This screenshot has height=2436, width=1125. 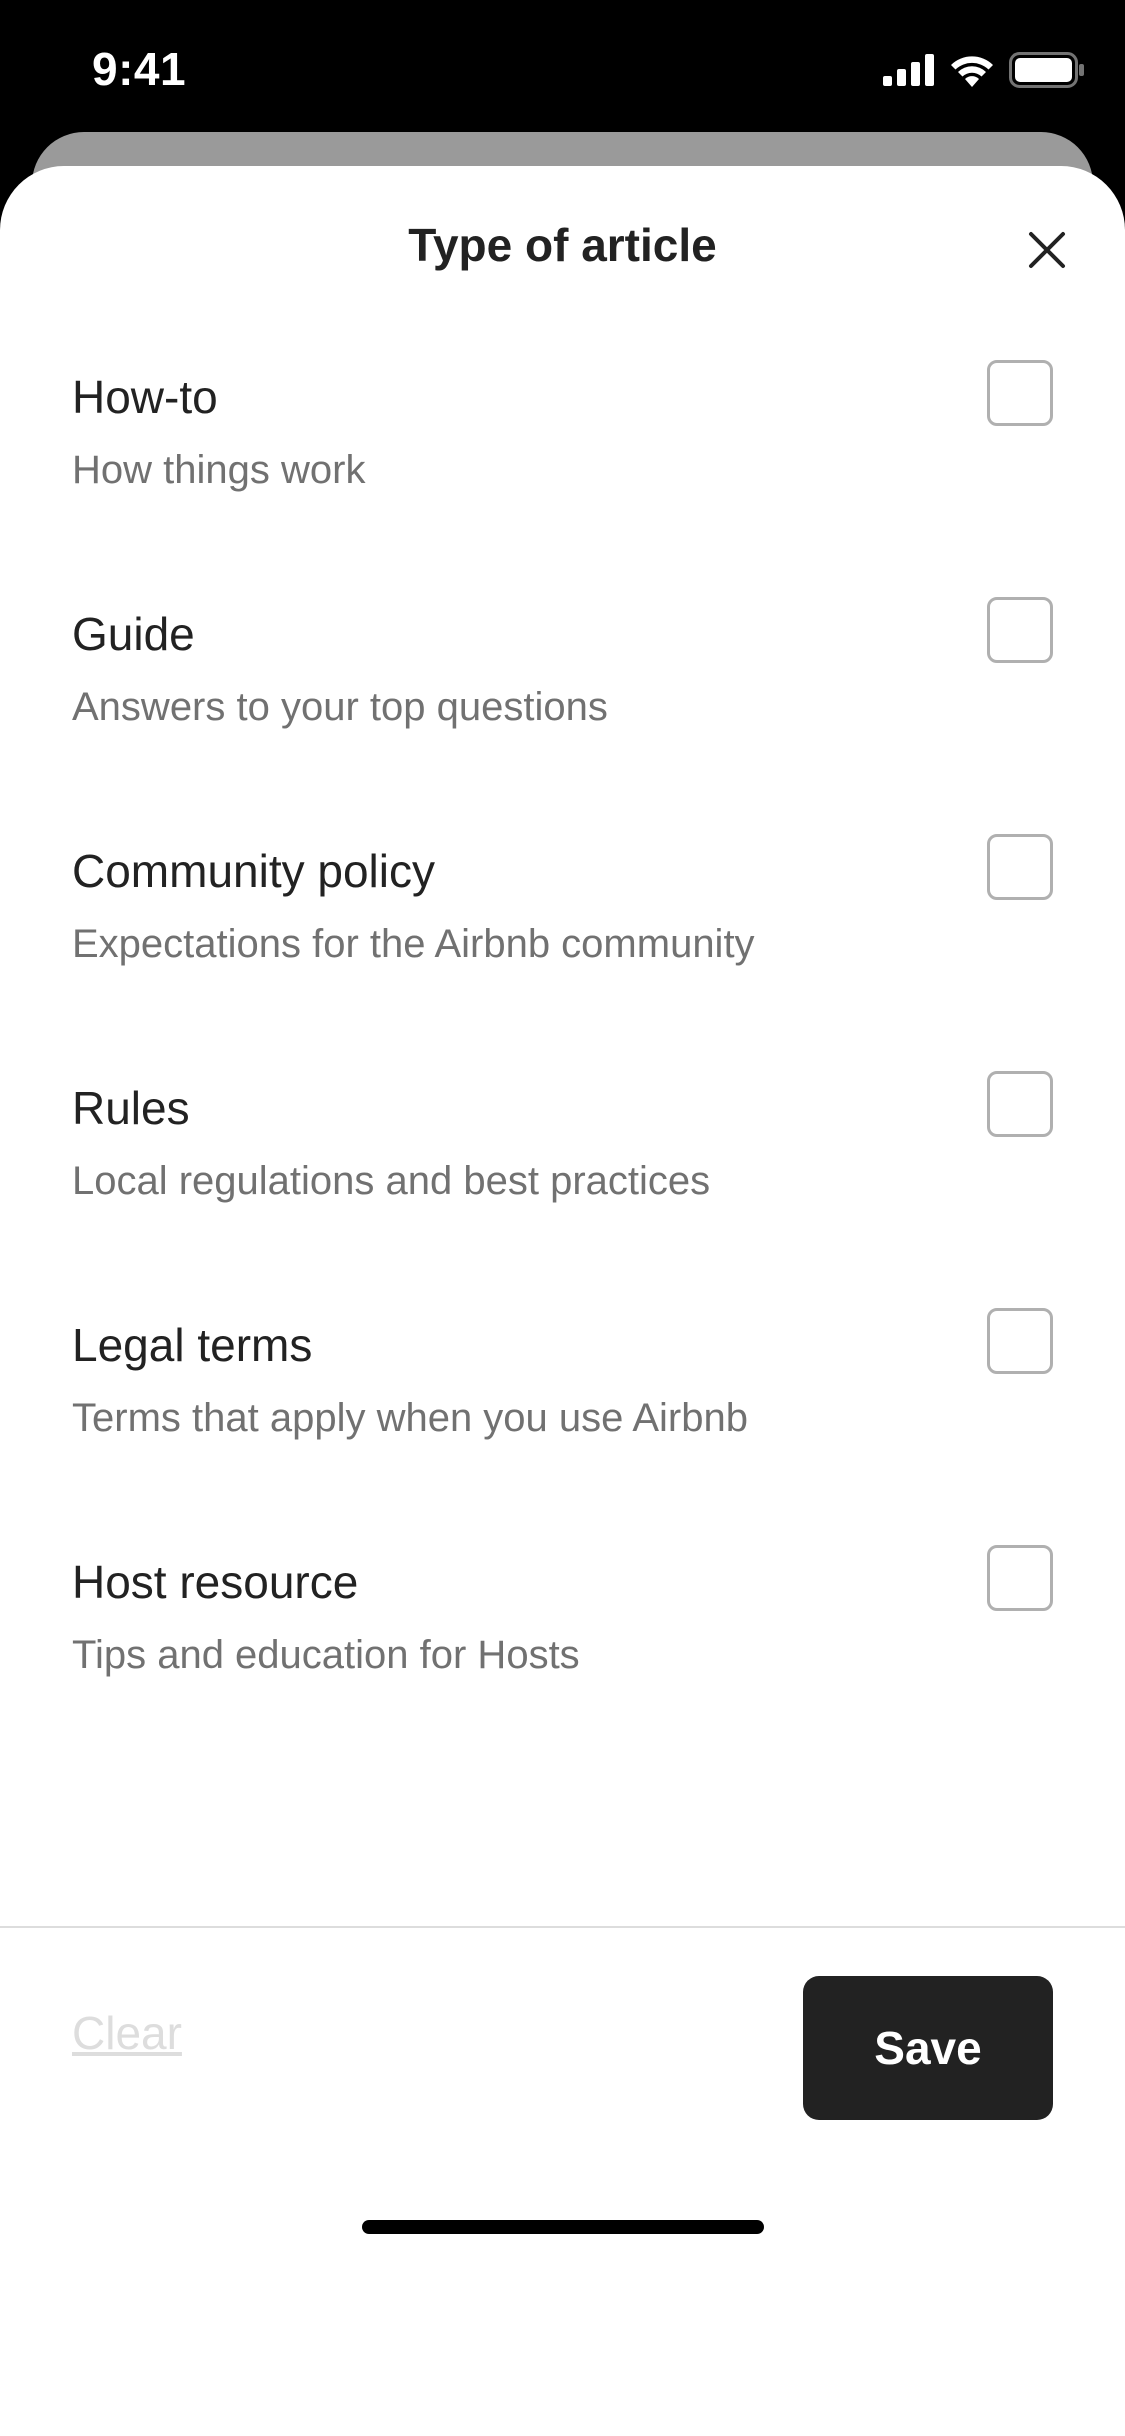 I want to click on home-indicator, so click(x=563, y=2227).